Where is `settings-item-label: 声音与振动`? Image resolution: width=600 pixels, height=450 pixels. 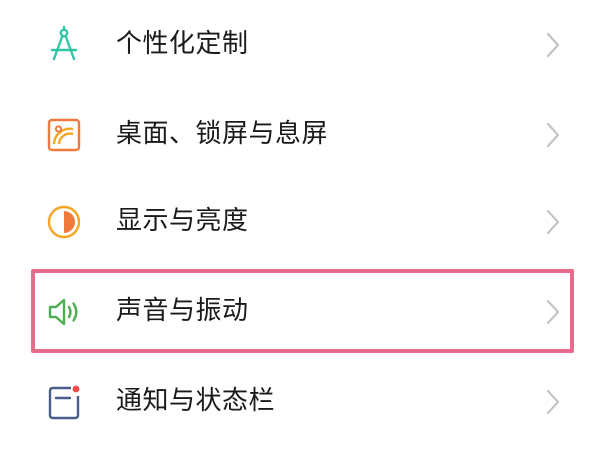 settings-item-label: 声音与振动 is located at coordinates (182, 311).